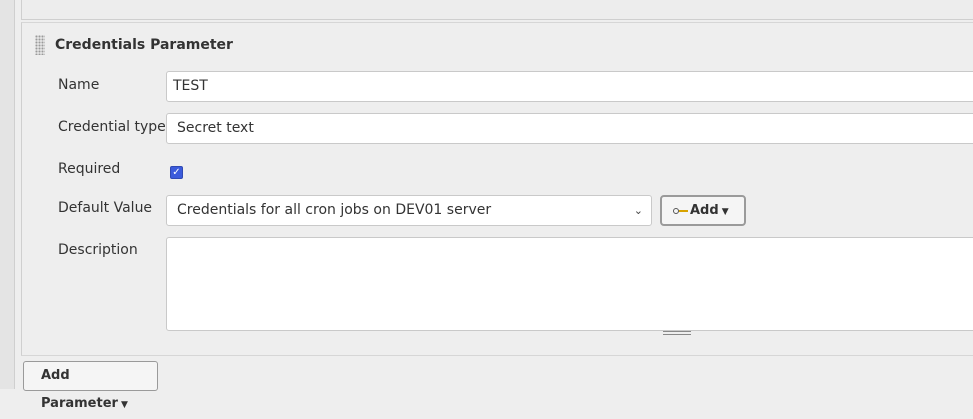 This screenshot has width=973, height=419. I want to click on required-checkbox: ✓, so click(176, 172).